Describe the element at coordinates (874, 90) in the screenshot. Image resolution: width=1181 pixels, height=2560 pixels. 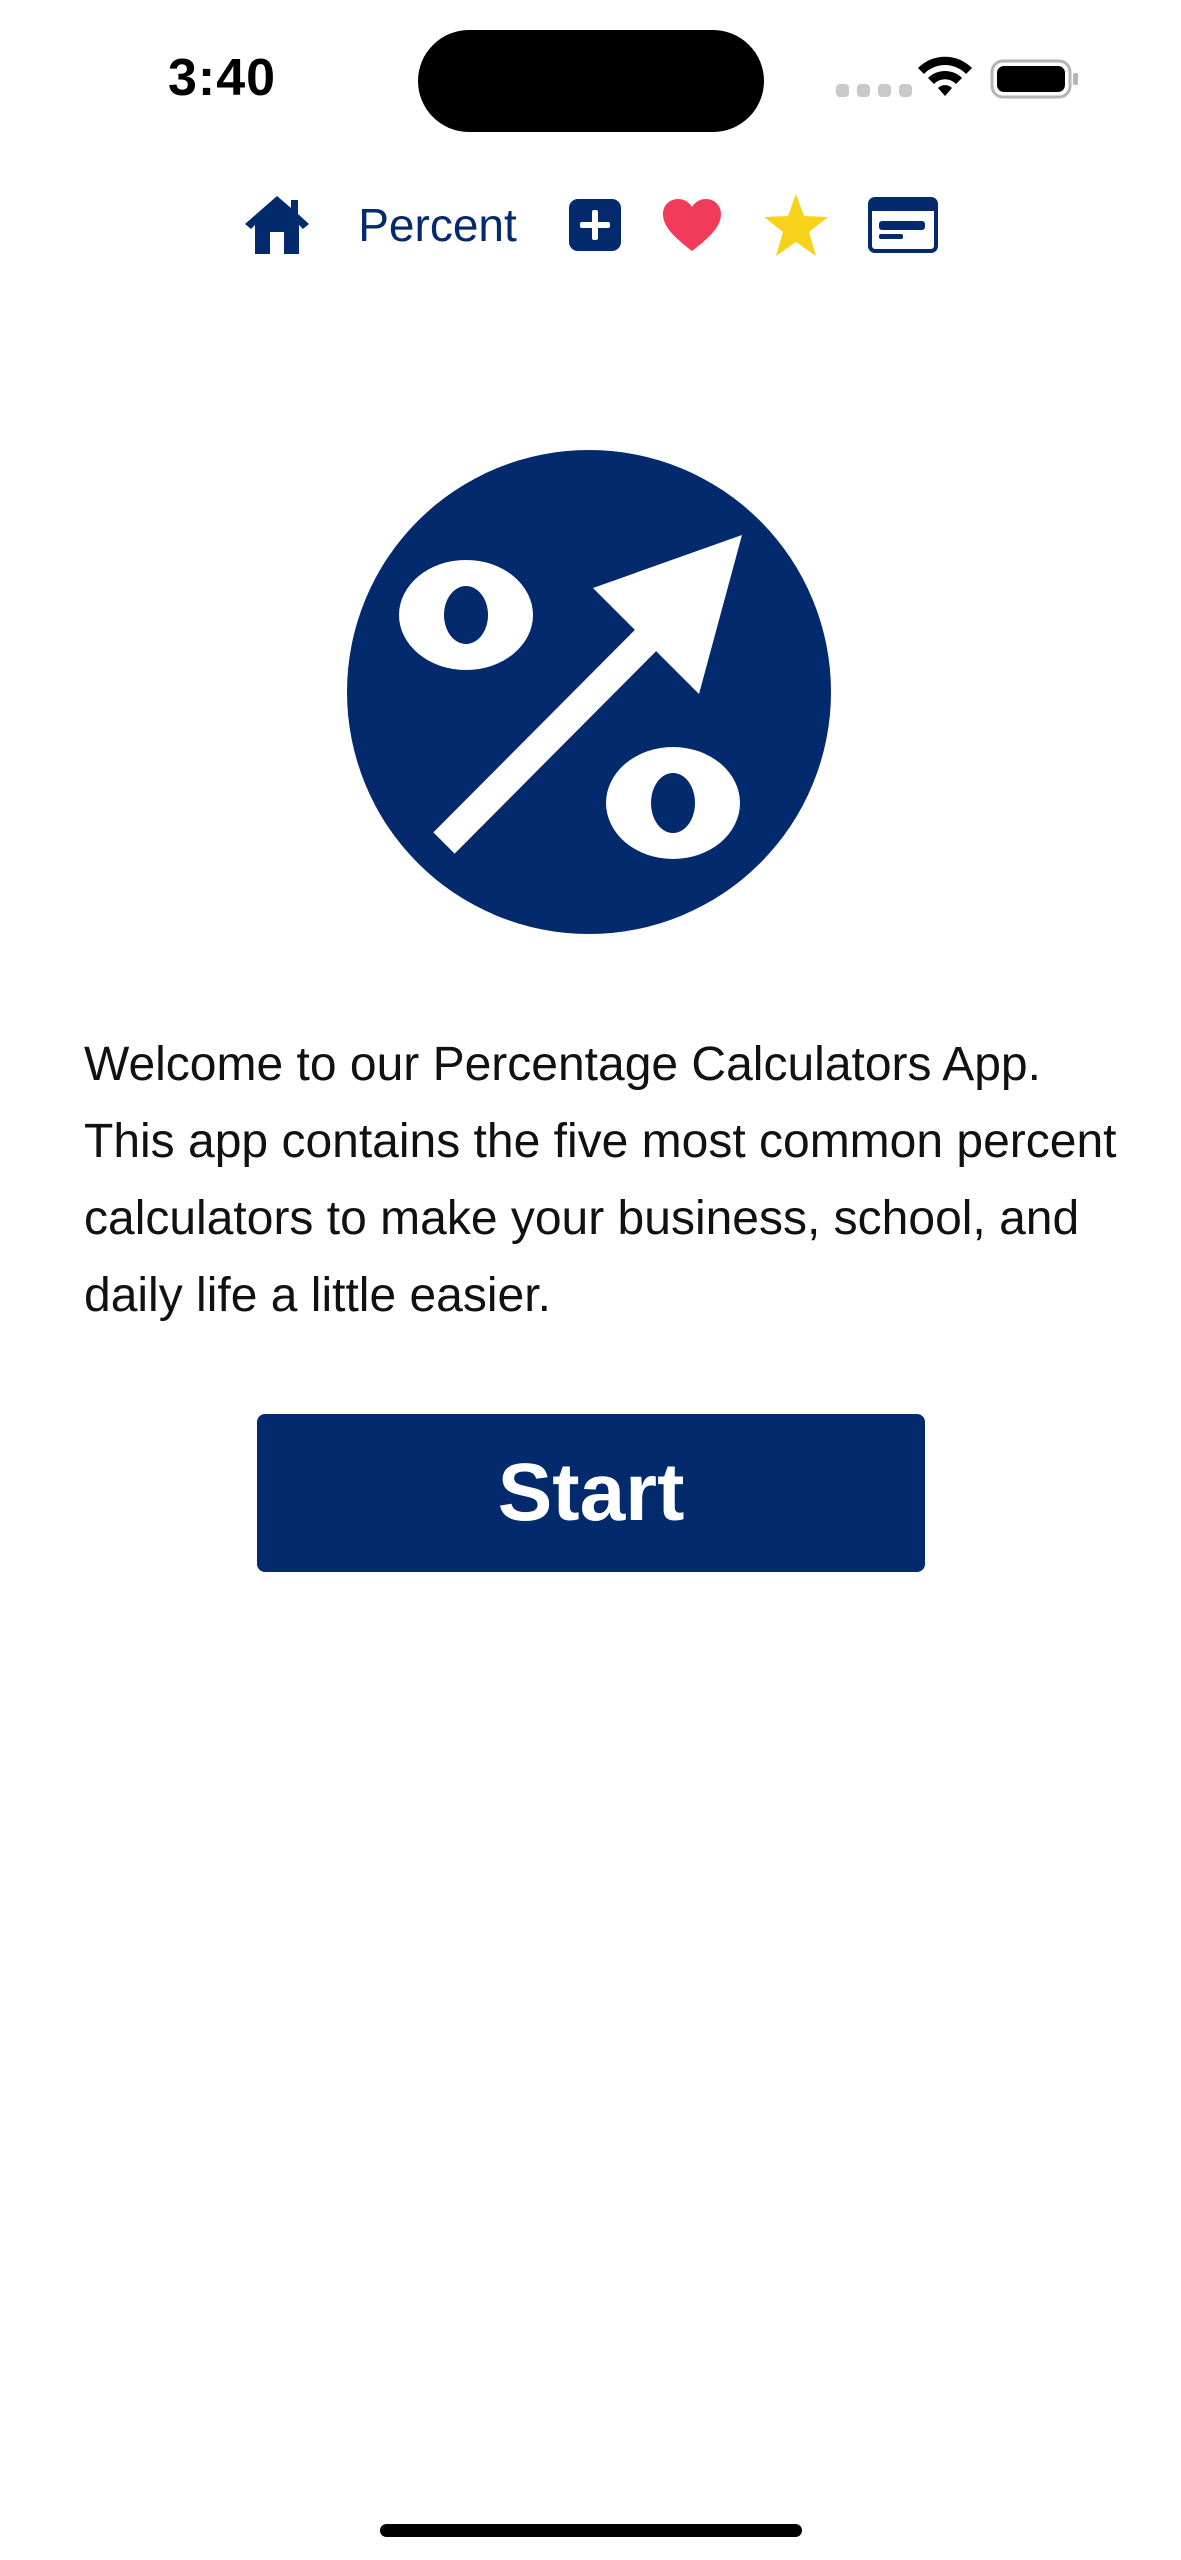
I see `cellular-signal-icon` at that location.